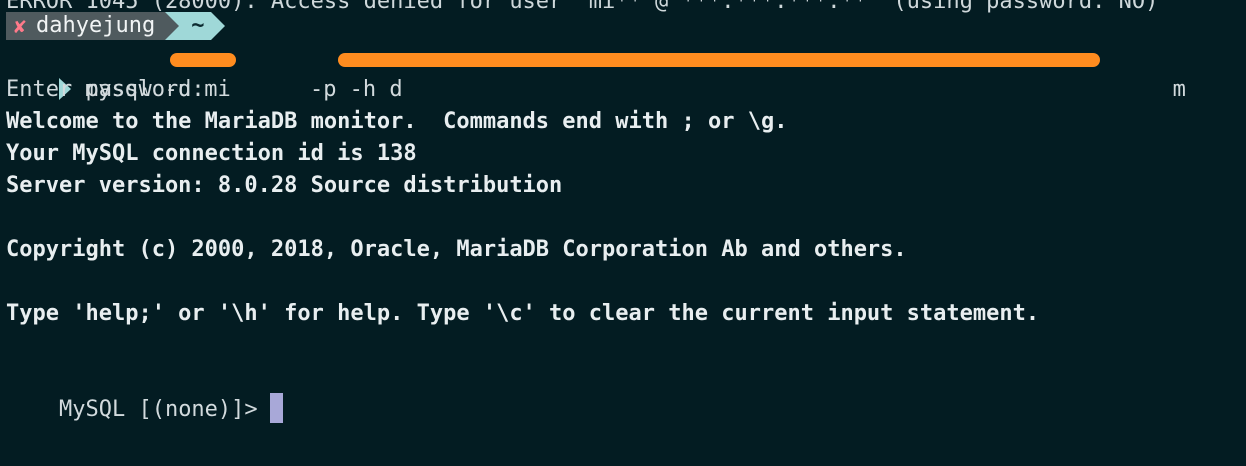 The image size is (1246, 466). Describe the element at coordinates (172, 26) in the screenshot. I see `prompt-separator-icon` at that location.